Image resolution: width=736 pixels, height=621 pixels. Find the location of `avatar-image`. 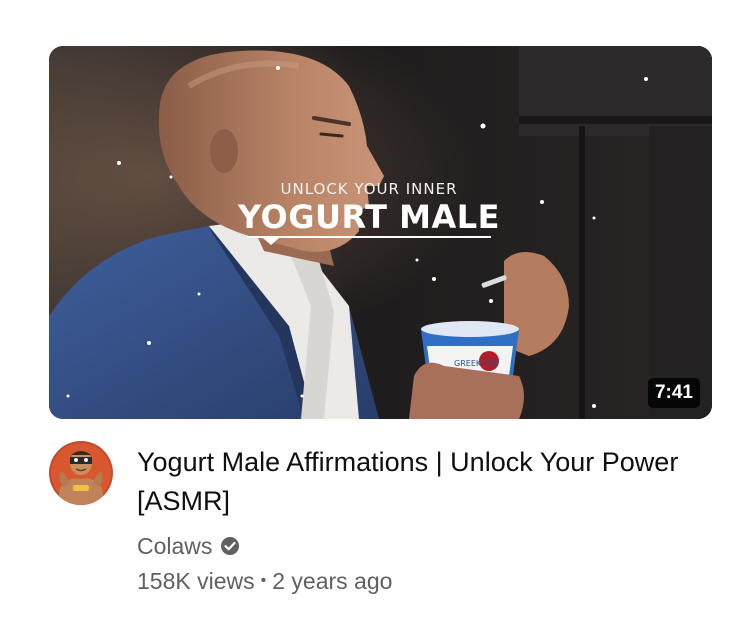

avatar-image is located at coordinates (81, 473).